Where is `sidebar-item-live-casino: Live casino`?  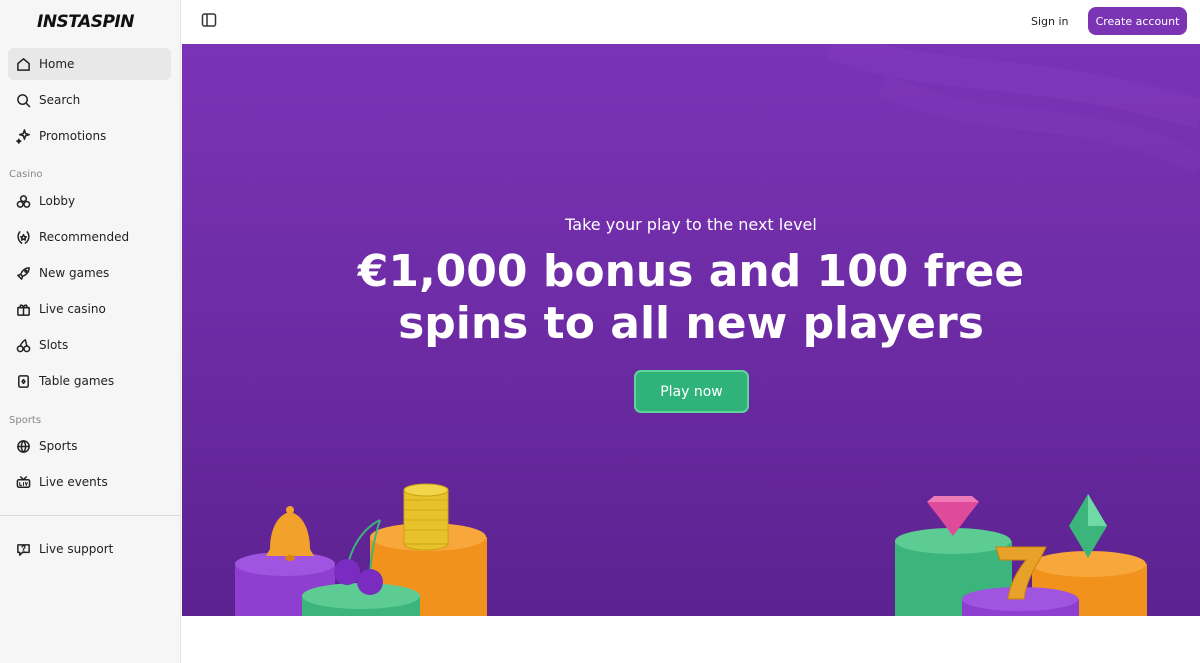
sidebar-item-live-casino: Live casino is located at coordinates (89, 309).